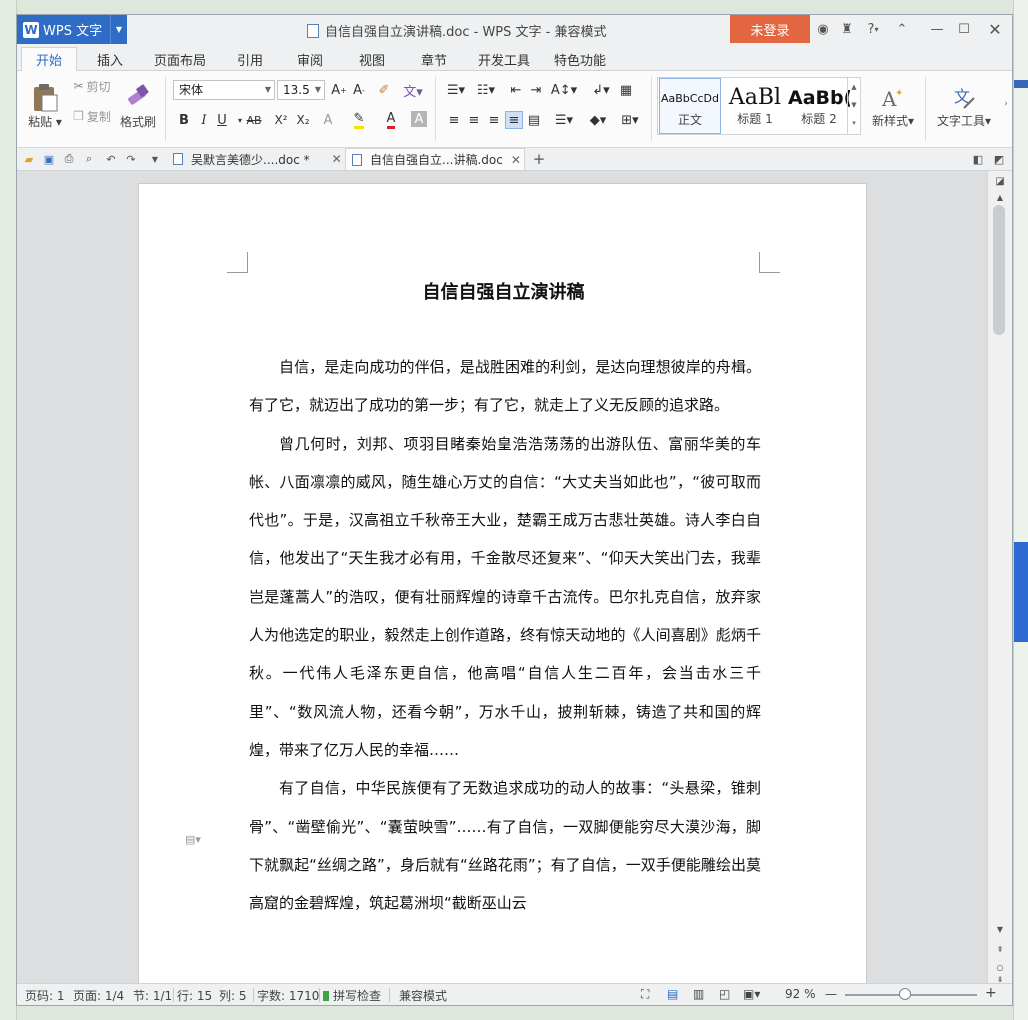  What do you see at coordinates (539, 159) in the screenshot?
I see `new-tab-icon: +` at bounding box center [539, 159].